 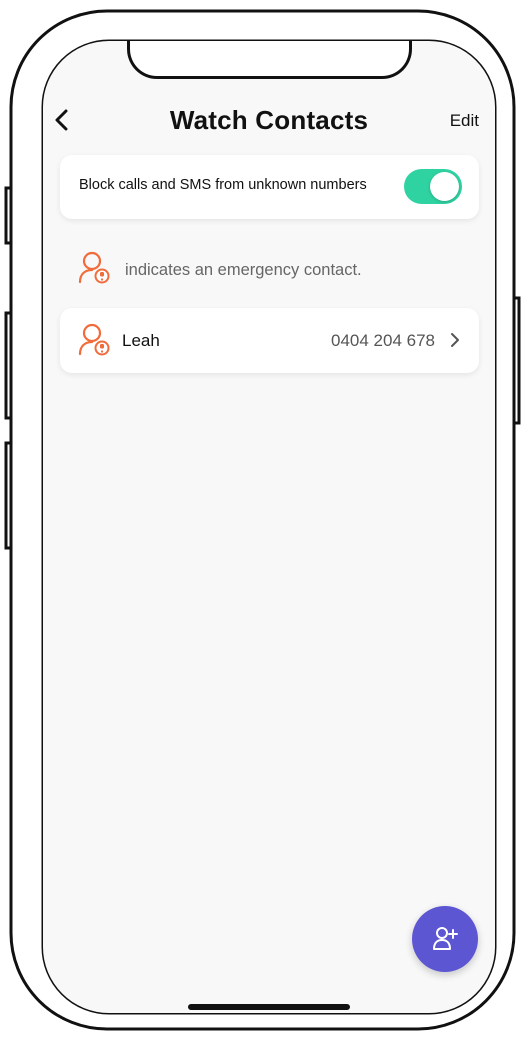 What do you see at coordinates (455, 340) in the screenshot?
I see `chevron-right-icon` at bounding box center [455, 340].